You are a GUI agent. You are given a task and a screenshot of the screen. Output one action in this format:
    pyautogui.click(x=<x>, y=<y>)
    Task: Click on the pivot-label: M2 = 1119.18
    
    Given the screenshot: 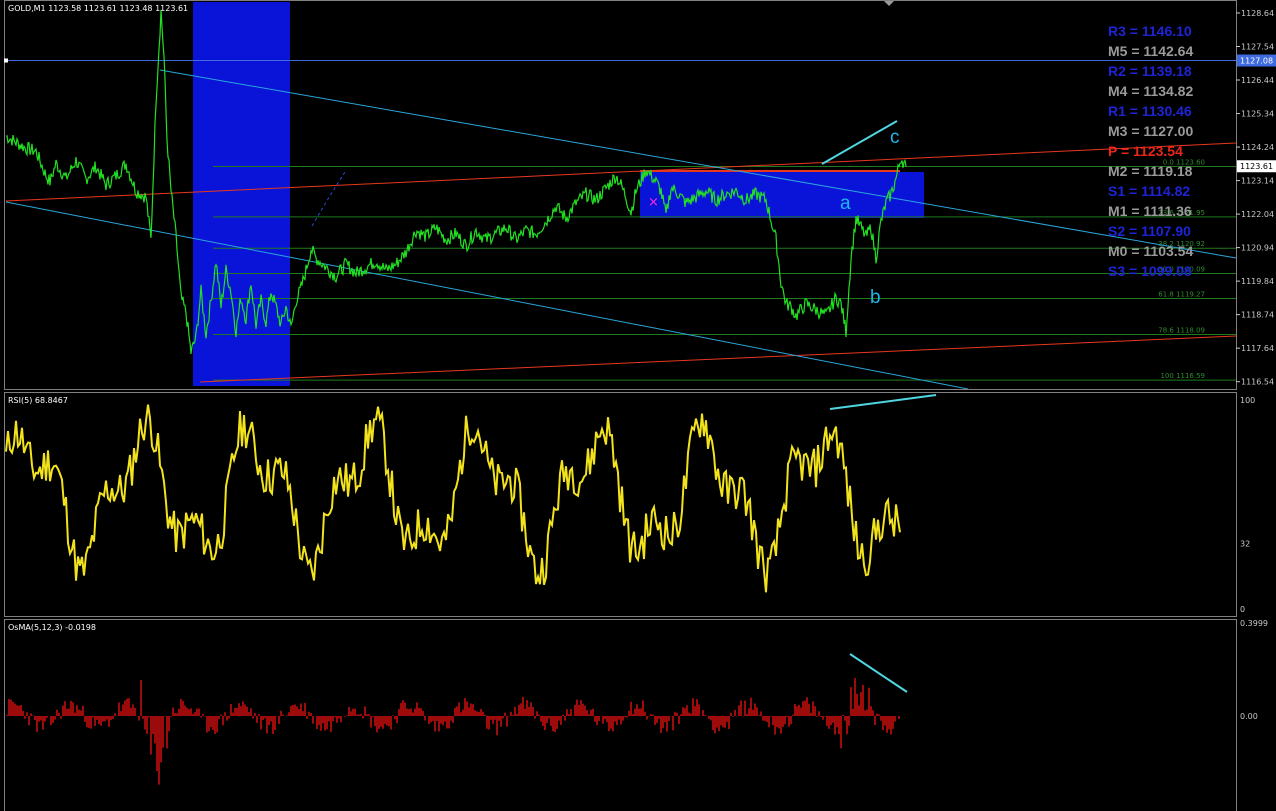 What is the action you would take?
    pyautogui.click(x=1150, y=171)
    